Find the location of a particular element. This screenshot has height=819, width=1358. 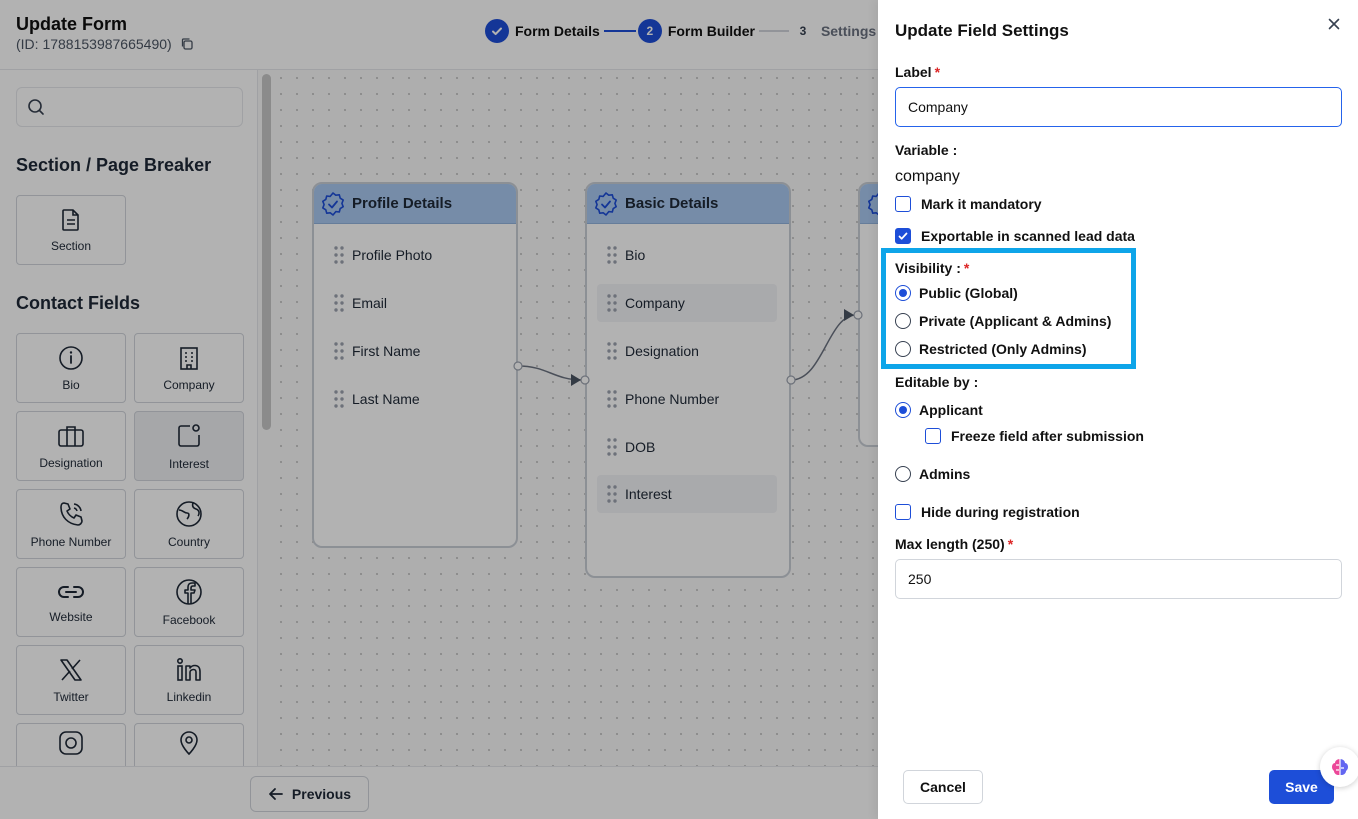

exportable-checkbox-row: Exportable in scanned lead data is located at coordinates (1015, 236).